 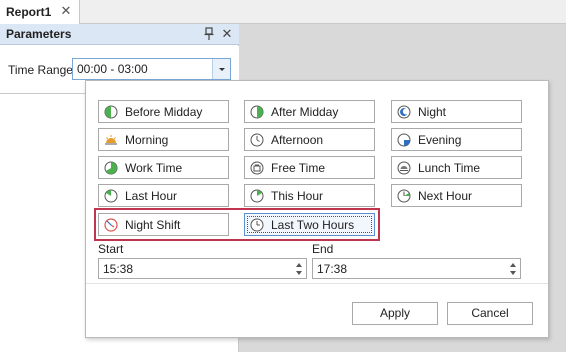 What do you see at coordinates (257, 111) in the screenshot?
I see `after-midday-icon` at bounding box center [257, 111].